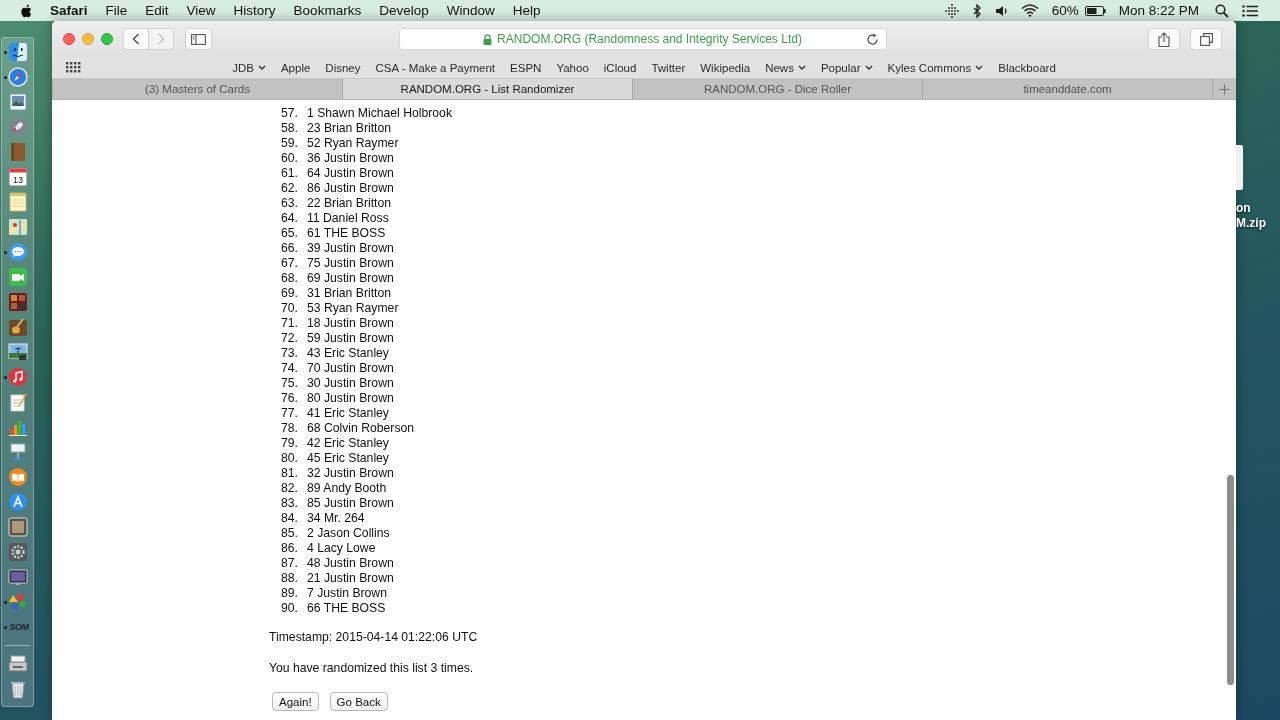 This screenshot has width=1280, height=720. Describe the element at coordinates (1065, 10) in the screenshot. I see `battery-percentage: 60%` at that location.